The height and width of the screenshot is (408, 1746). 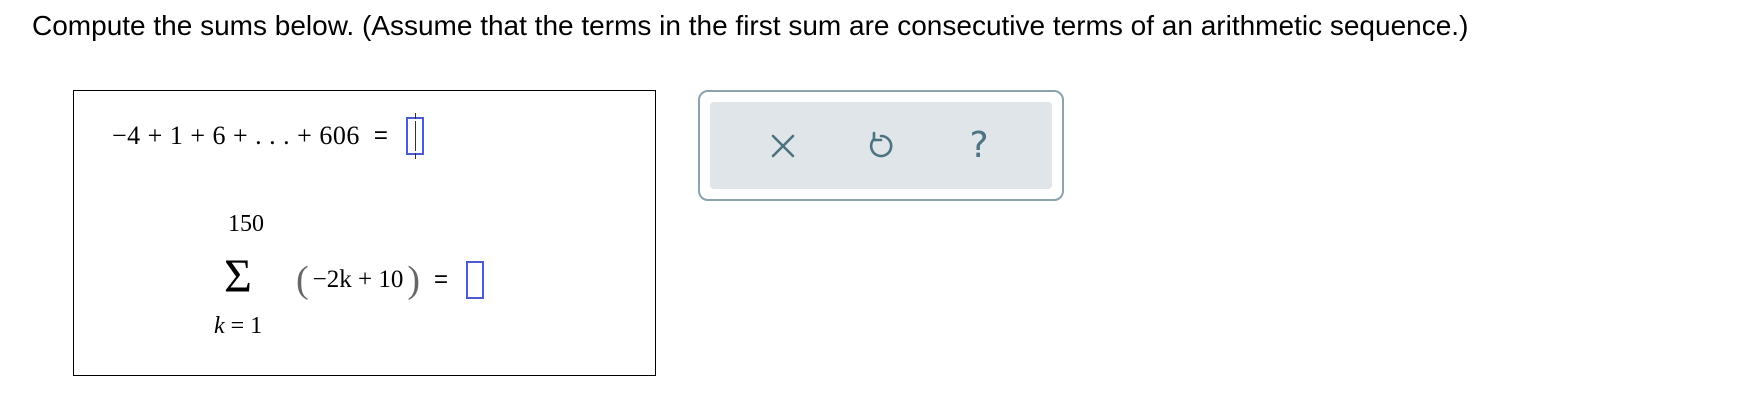 I want to click on sum-row-2: ( −2k + 10 ) =, so click(x=390, y=280).